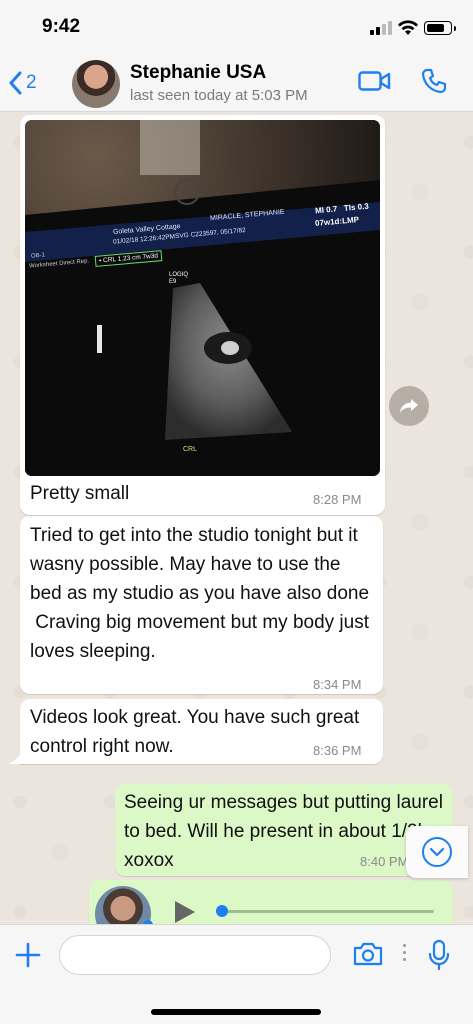 The image size is (473, 1024). I want to click on video-call-icon, so click(374, 81).